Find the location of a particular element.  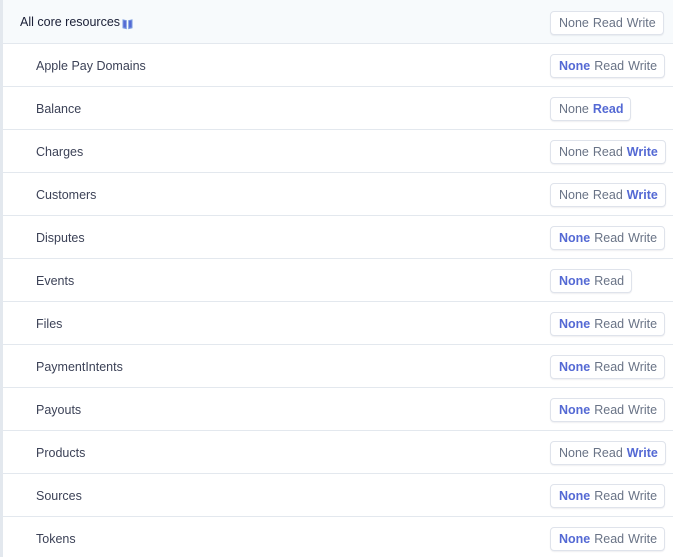

resource-row-payouts: Payouts None Read Write is located at coordinates (338, 409).